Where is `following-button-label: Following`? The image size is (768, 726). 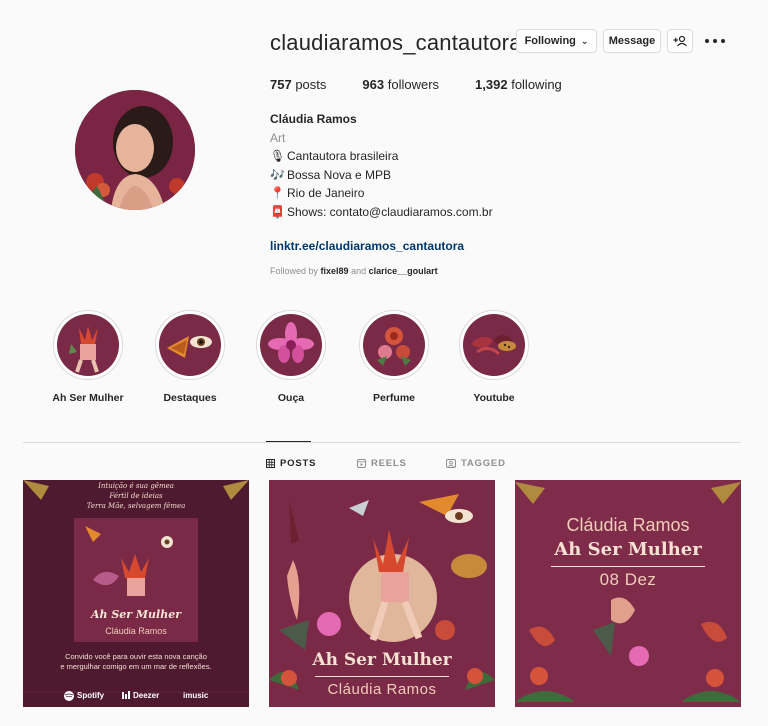 following-button-label: Following is located at coordinates (550, 41).